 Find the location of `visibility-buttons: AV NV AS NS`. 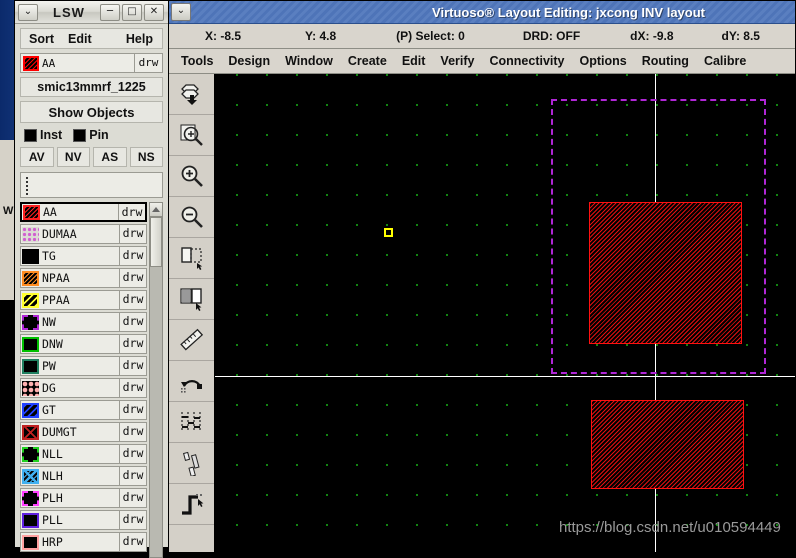

visibility-buttons: AV NV AS NS is located at coordinates (91, 157).